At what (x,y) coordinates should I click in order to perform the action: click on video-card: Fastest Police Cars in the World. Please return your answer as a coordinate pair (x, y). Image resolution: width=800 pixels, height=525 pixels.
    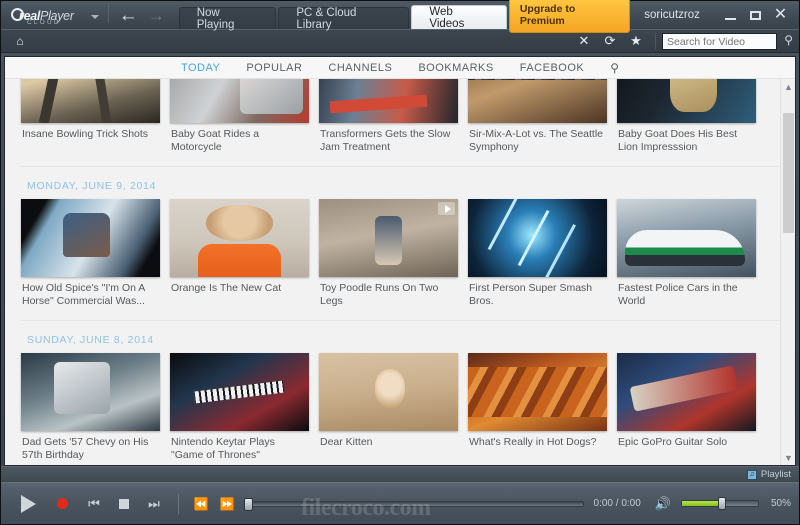
    Looking at the image, I should click on (686, 253).